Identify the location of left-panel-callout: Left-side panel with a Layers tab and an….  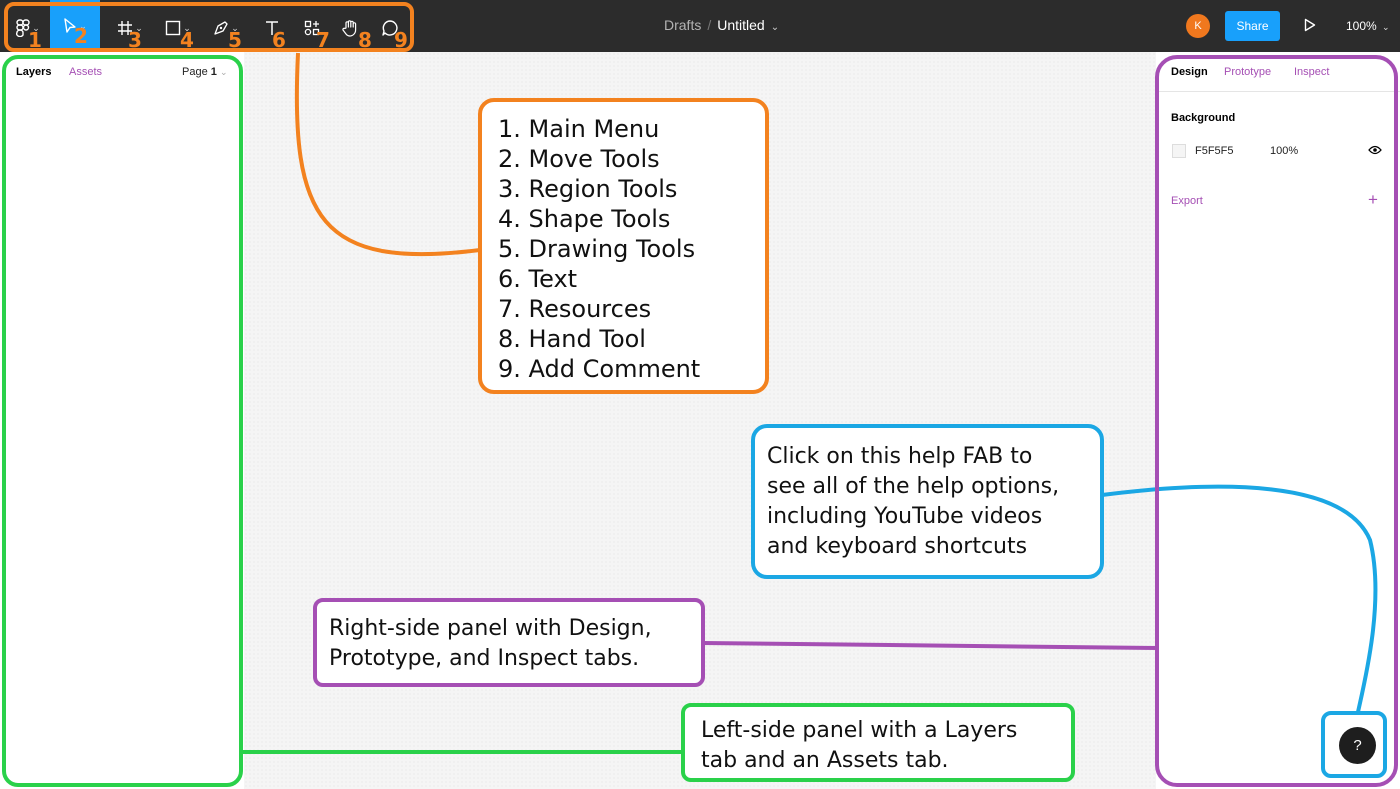
(878, 742).